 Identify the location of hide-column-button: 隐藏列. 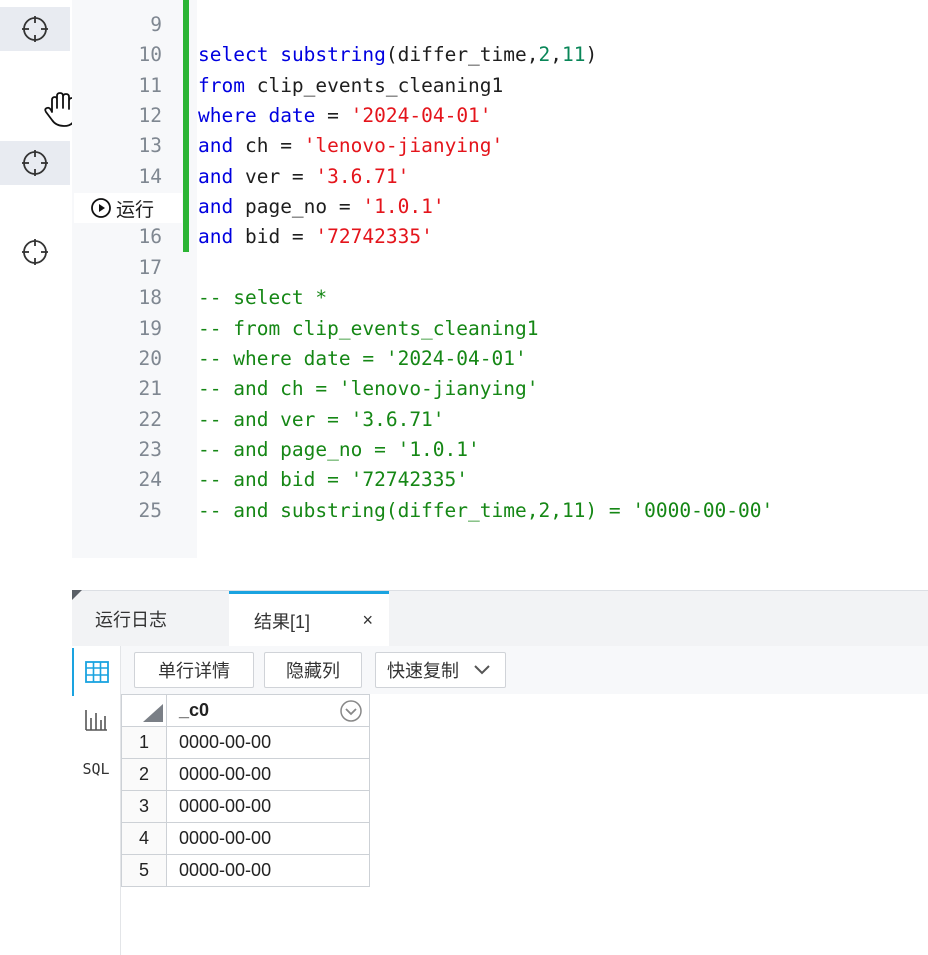
(313, 670).